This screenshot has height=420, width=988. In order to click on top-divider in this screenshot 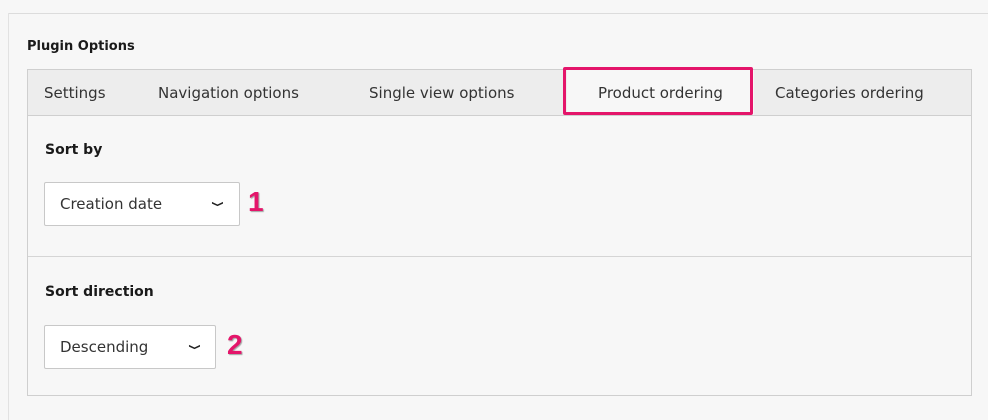, I will do `click(498, 13)`.